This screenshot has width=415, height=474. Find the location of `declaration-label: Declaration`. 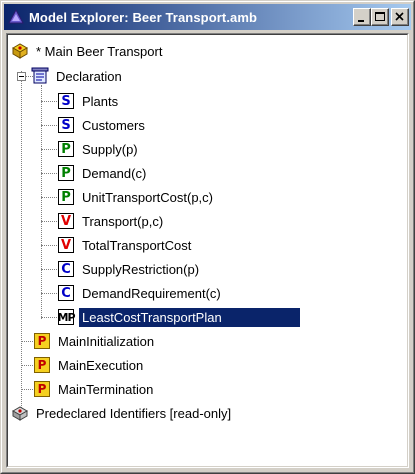

declaration-label: Declaration is located at coordinates (89, 76).